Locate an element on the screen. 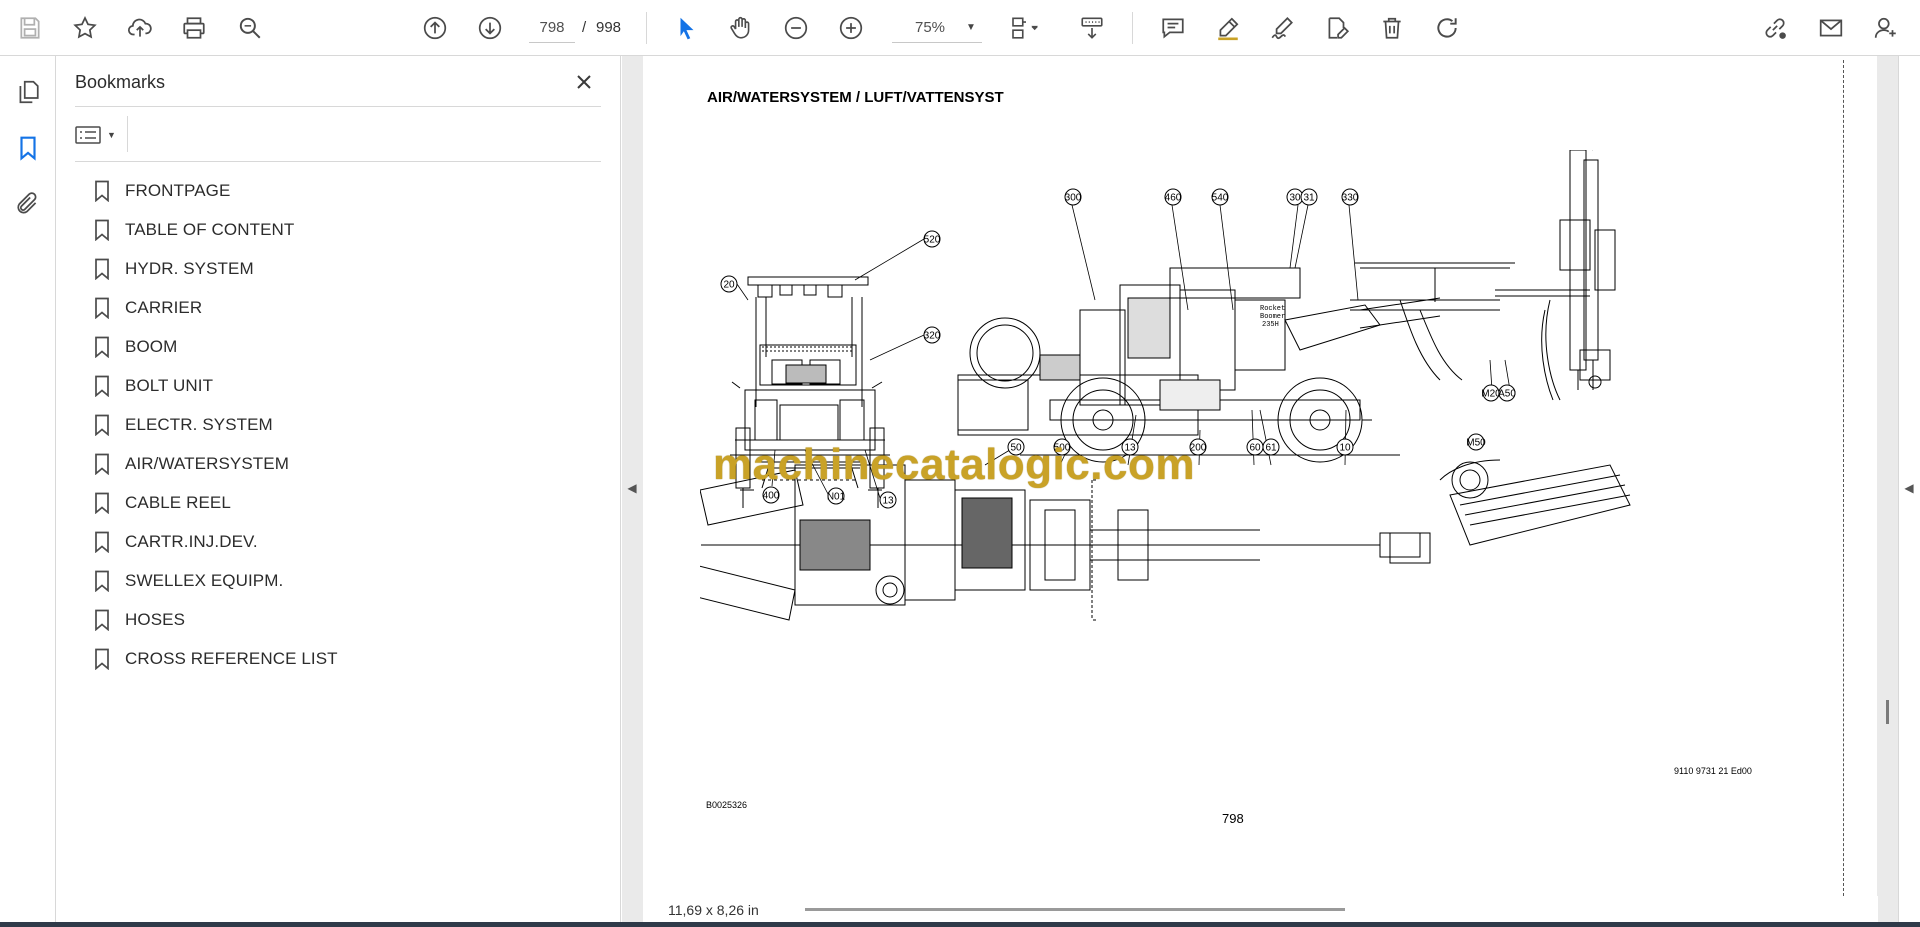  callout-label: 400 is located at coordinates (771, 496).